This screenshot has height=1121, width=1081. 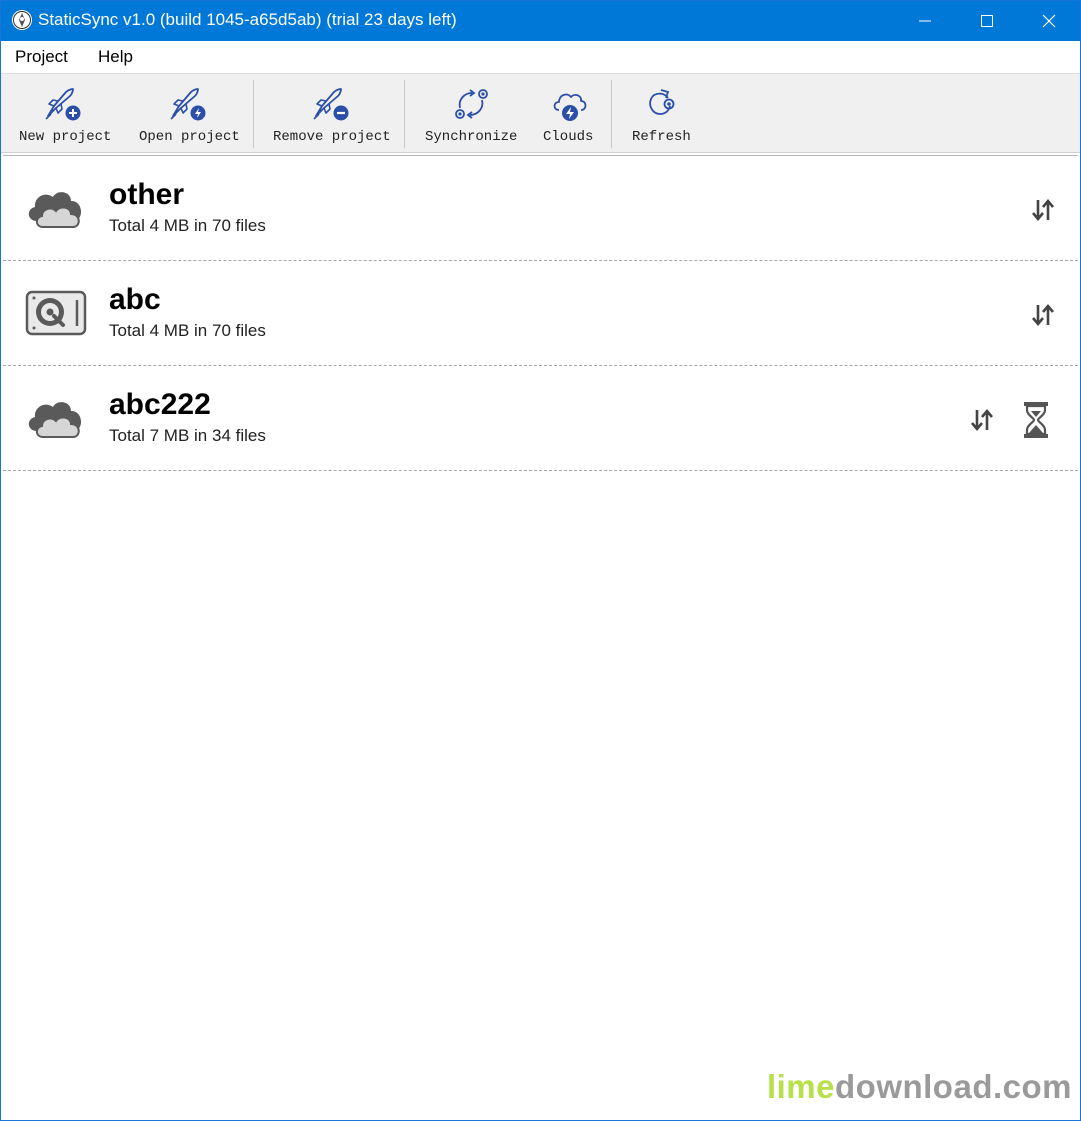 I want to click on sync-icon, so click(x=471, y=104).